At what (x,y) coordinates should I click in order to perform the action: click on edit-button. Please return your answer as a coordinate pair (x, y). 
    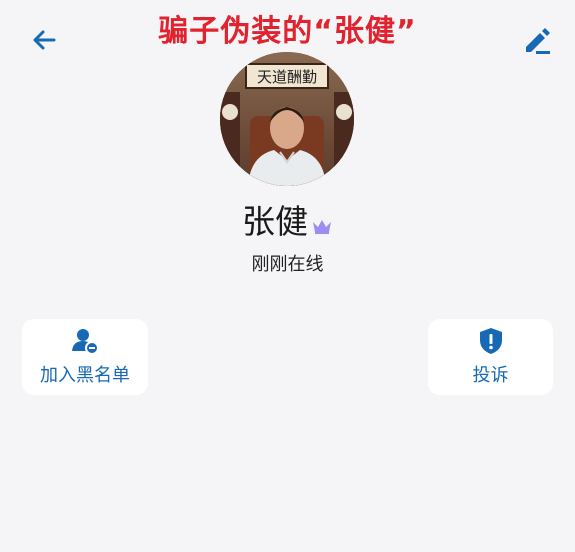
    Looking at the image, I should click on (537, 40).